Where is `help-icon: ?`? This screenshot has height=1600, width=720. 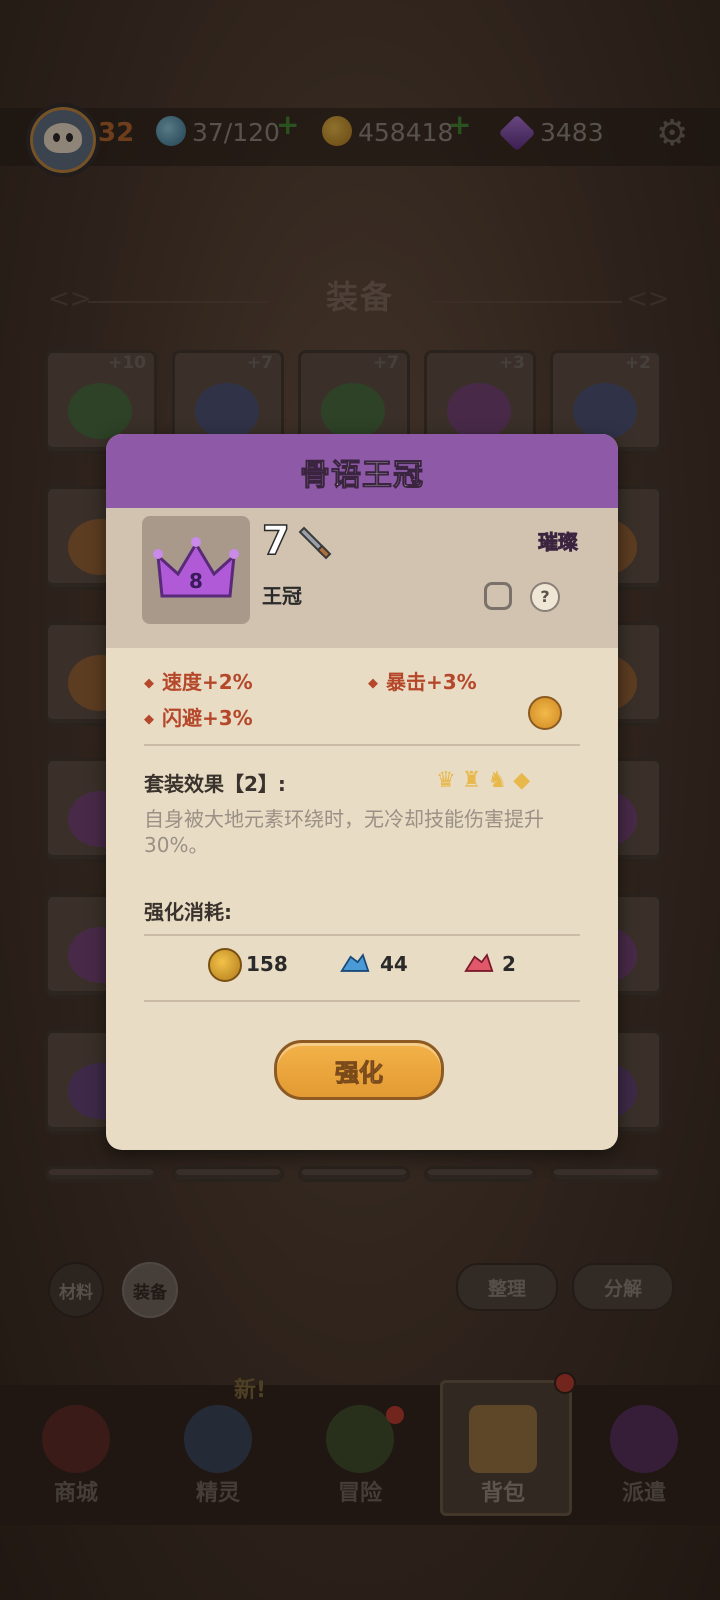 help-icon: ? is located at coordinates (545, 597).